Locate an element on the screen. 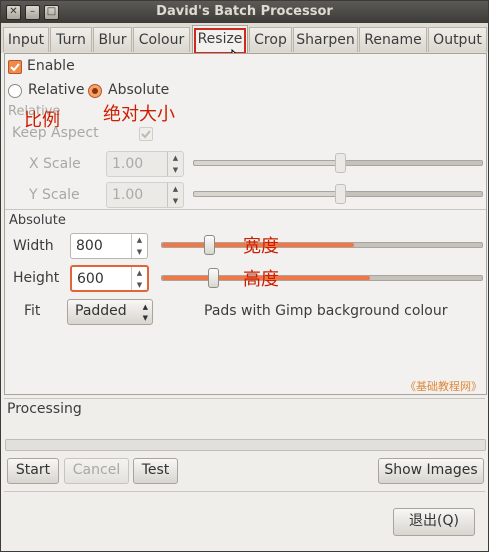 The image size is (489, 552). tab-sharpen: Sharpen is located at coordinates (325, 39).